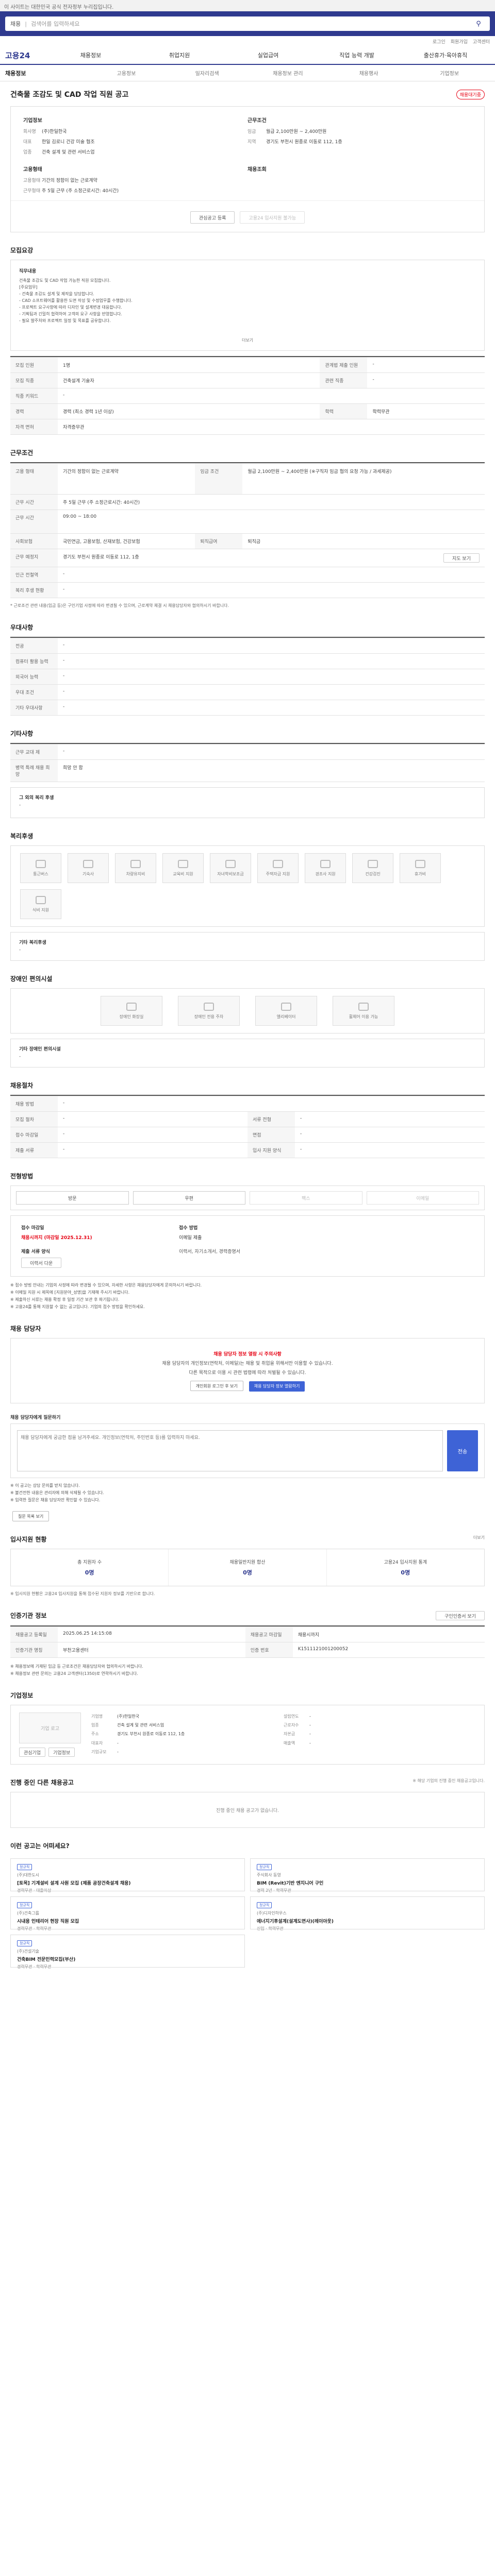 The width and height of the screenshot is (495, 2576). What do you see at coordinates (212, 217) in the screenshot?
I see `scrap-button: 관심공고 등록` at bounding box center [212, 217].